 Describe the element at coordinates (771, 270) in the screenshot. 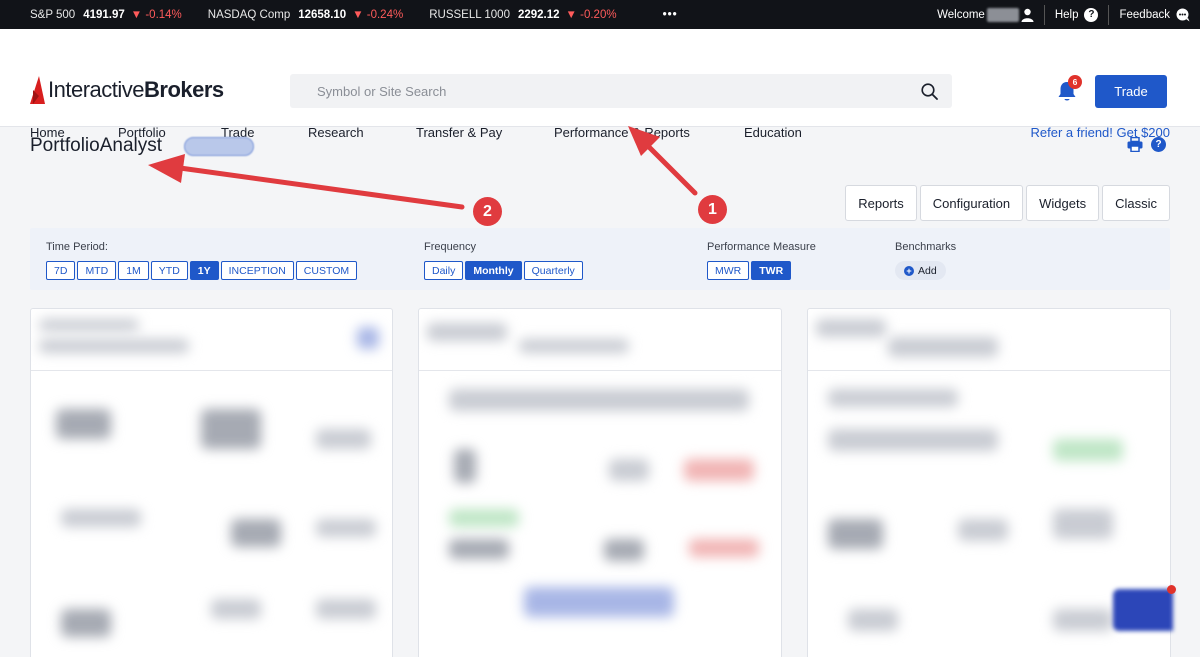

I see `measure-twr: TWR` at that location.